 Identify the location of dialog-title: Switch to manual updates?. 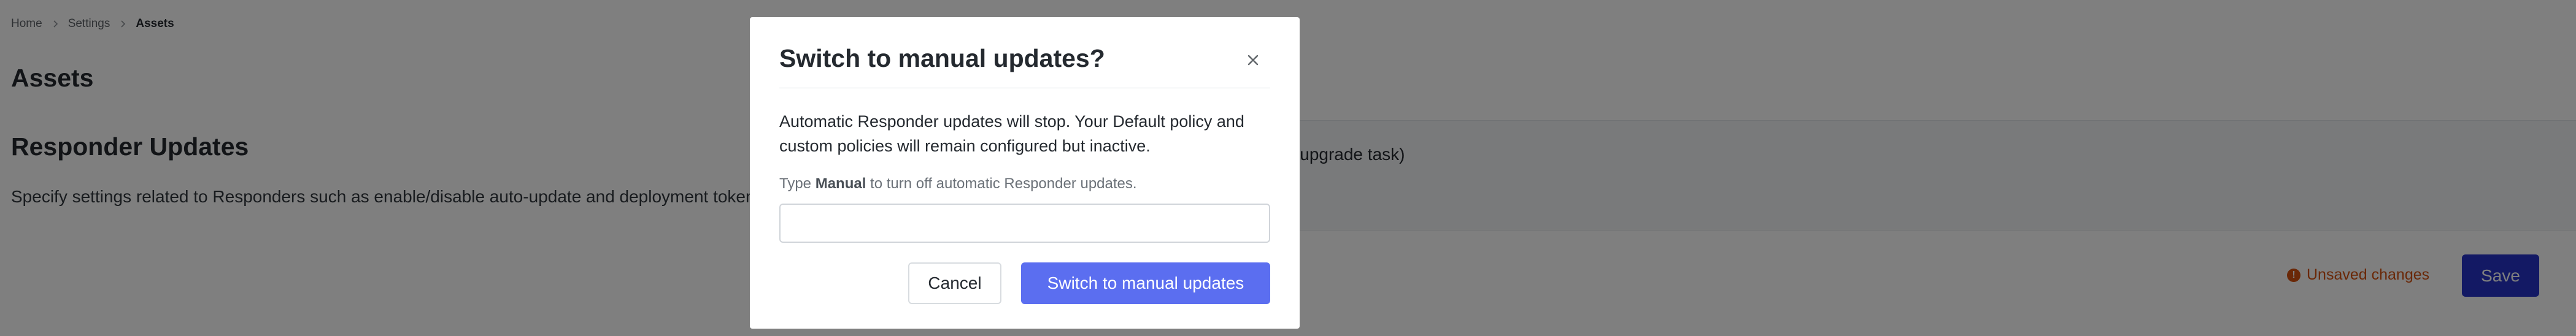
(942, 58).